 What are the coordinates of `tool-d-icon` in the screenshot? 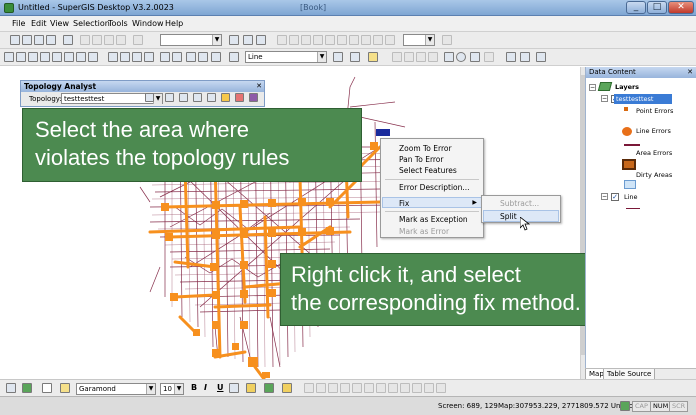 It's located at (318, 40).